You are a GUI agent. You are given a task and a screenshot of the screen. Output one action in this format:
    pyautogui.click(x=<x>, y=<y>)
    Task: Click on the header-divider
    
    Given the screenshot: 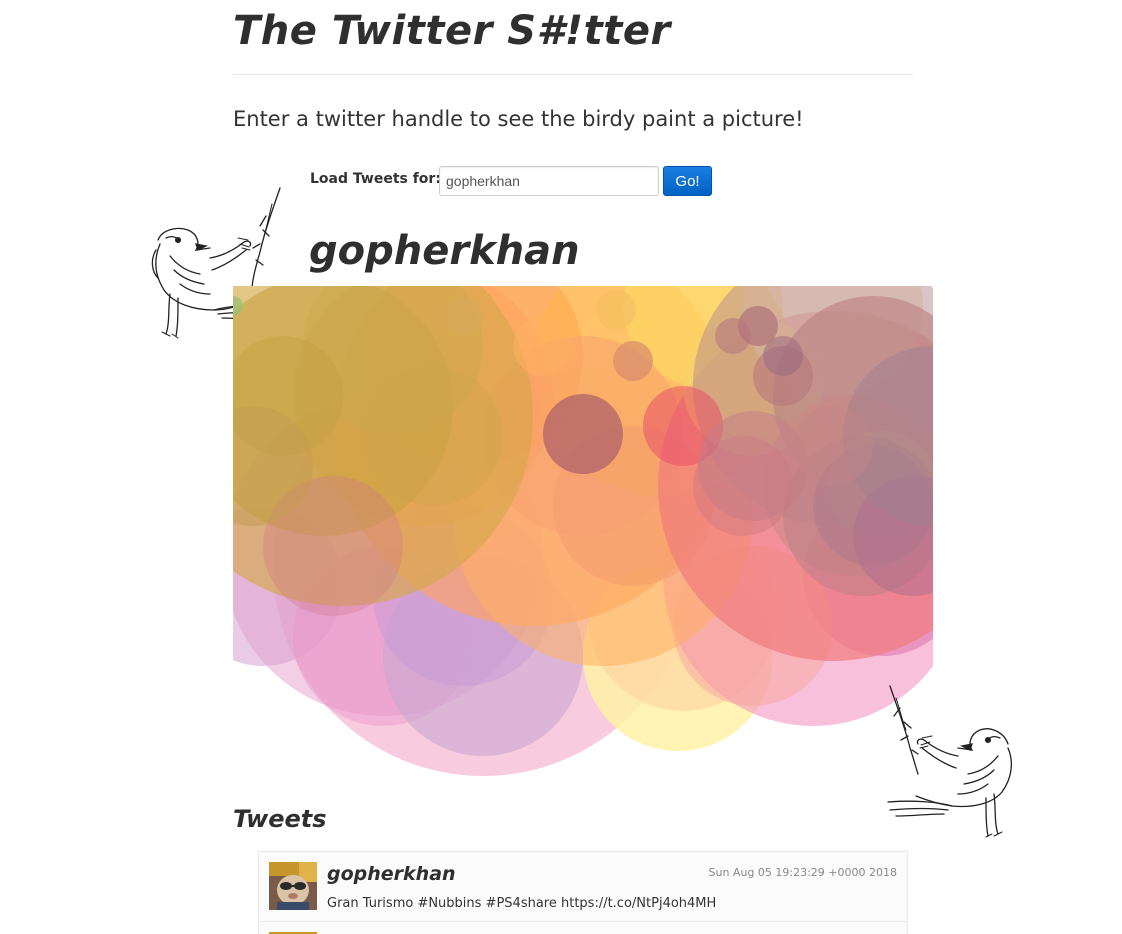 What is the action you would take?
    pyautogui.click(x=573, y=74)
    